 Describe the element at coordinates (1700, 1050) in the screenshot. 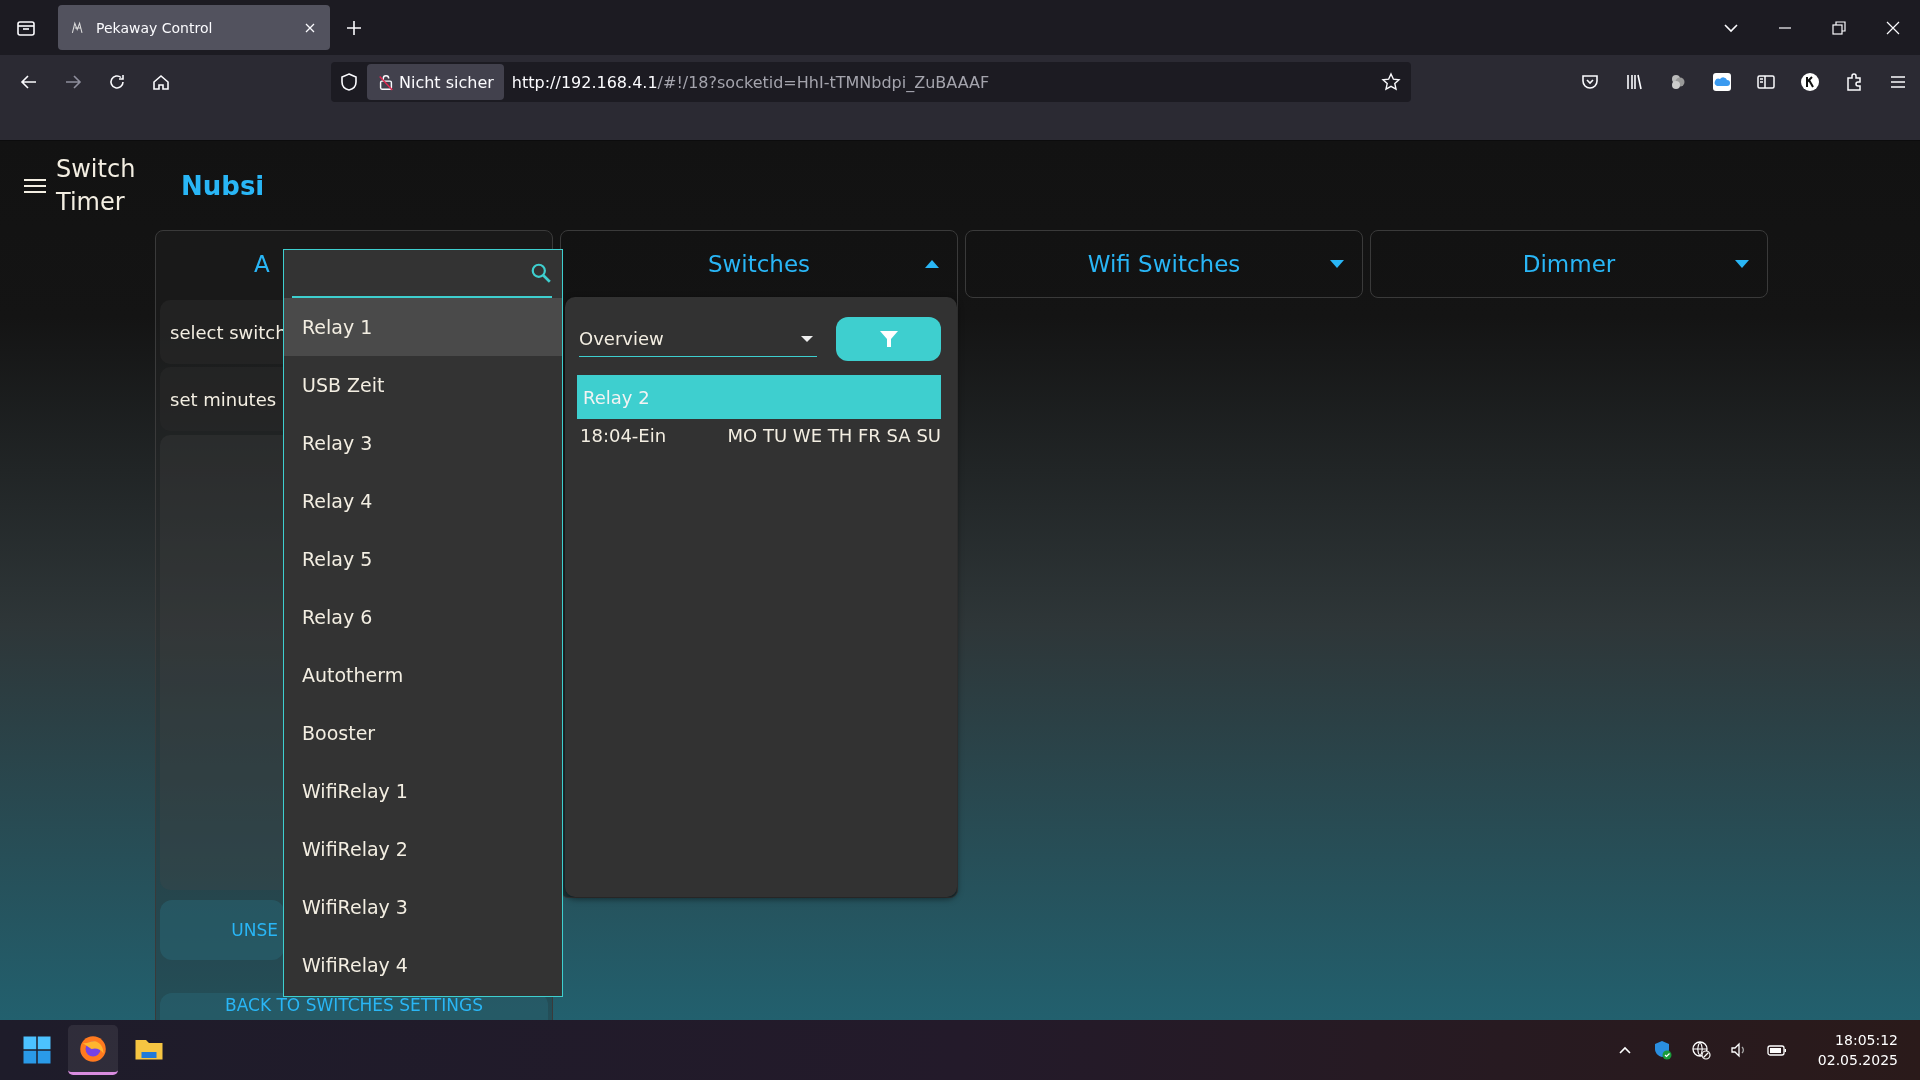

I see `globe-icon` at that location.